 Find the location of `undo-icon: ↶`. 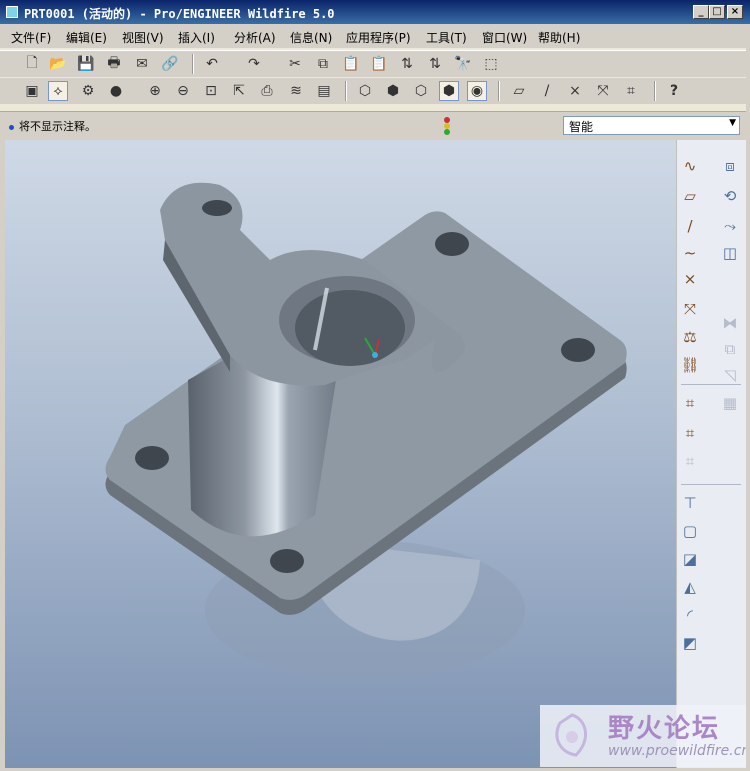

undo-icon: ↶ is located at coordinates (212, 64).